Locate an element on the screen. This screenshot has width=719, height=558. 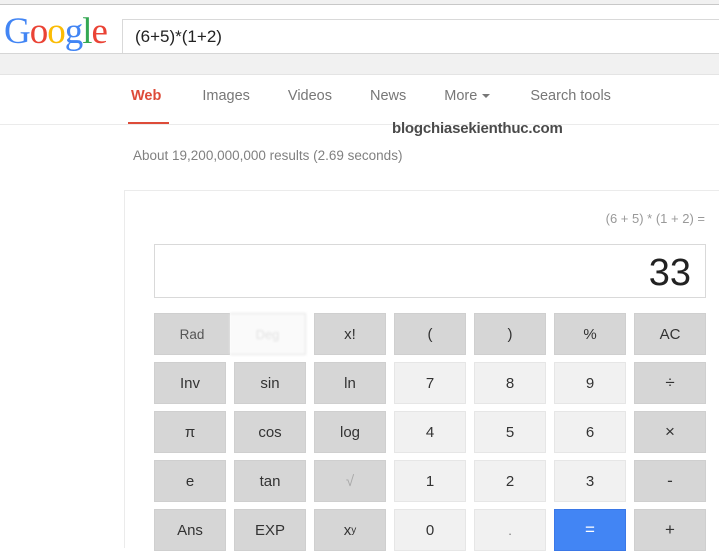
key-percent: % is located at coordinates (590, 334).